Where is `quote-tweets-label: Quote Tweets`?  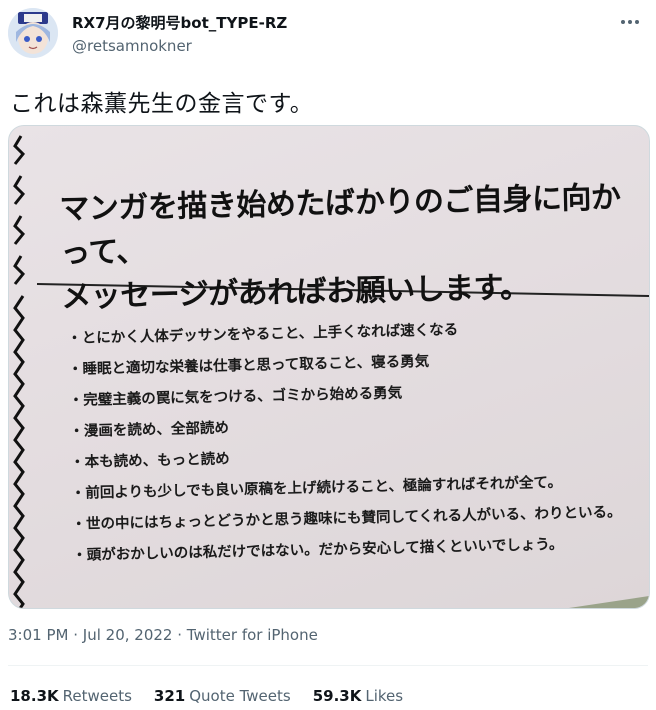
quote-tweets-label: Quote Tweets is located at coordinates (240, 696).